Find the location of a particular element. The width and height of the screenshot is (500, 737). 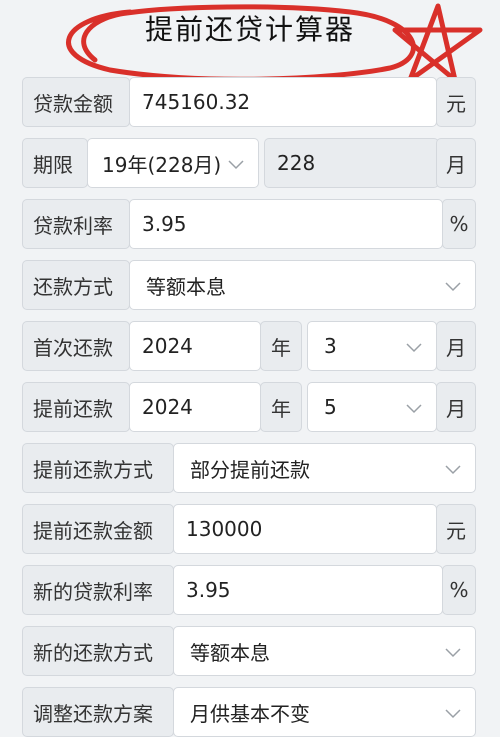

repay-method-value: 等额本息 is located at coordinates (186, 286).